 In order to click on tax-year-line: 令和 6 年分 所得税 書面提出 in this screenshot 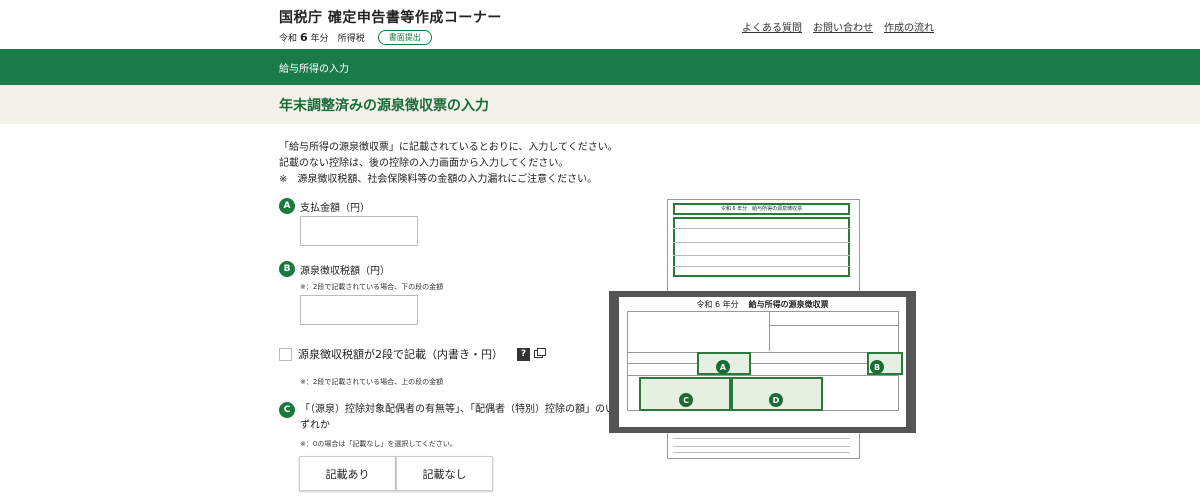, I will do `click(355, 37)`.